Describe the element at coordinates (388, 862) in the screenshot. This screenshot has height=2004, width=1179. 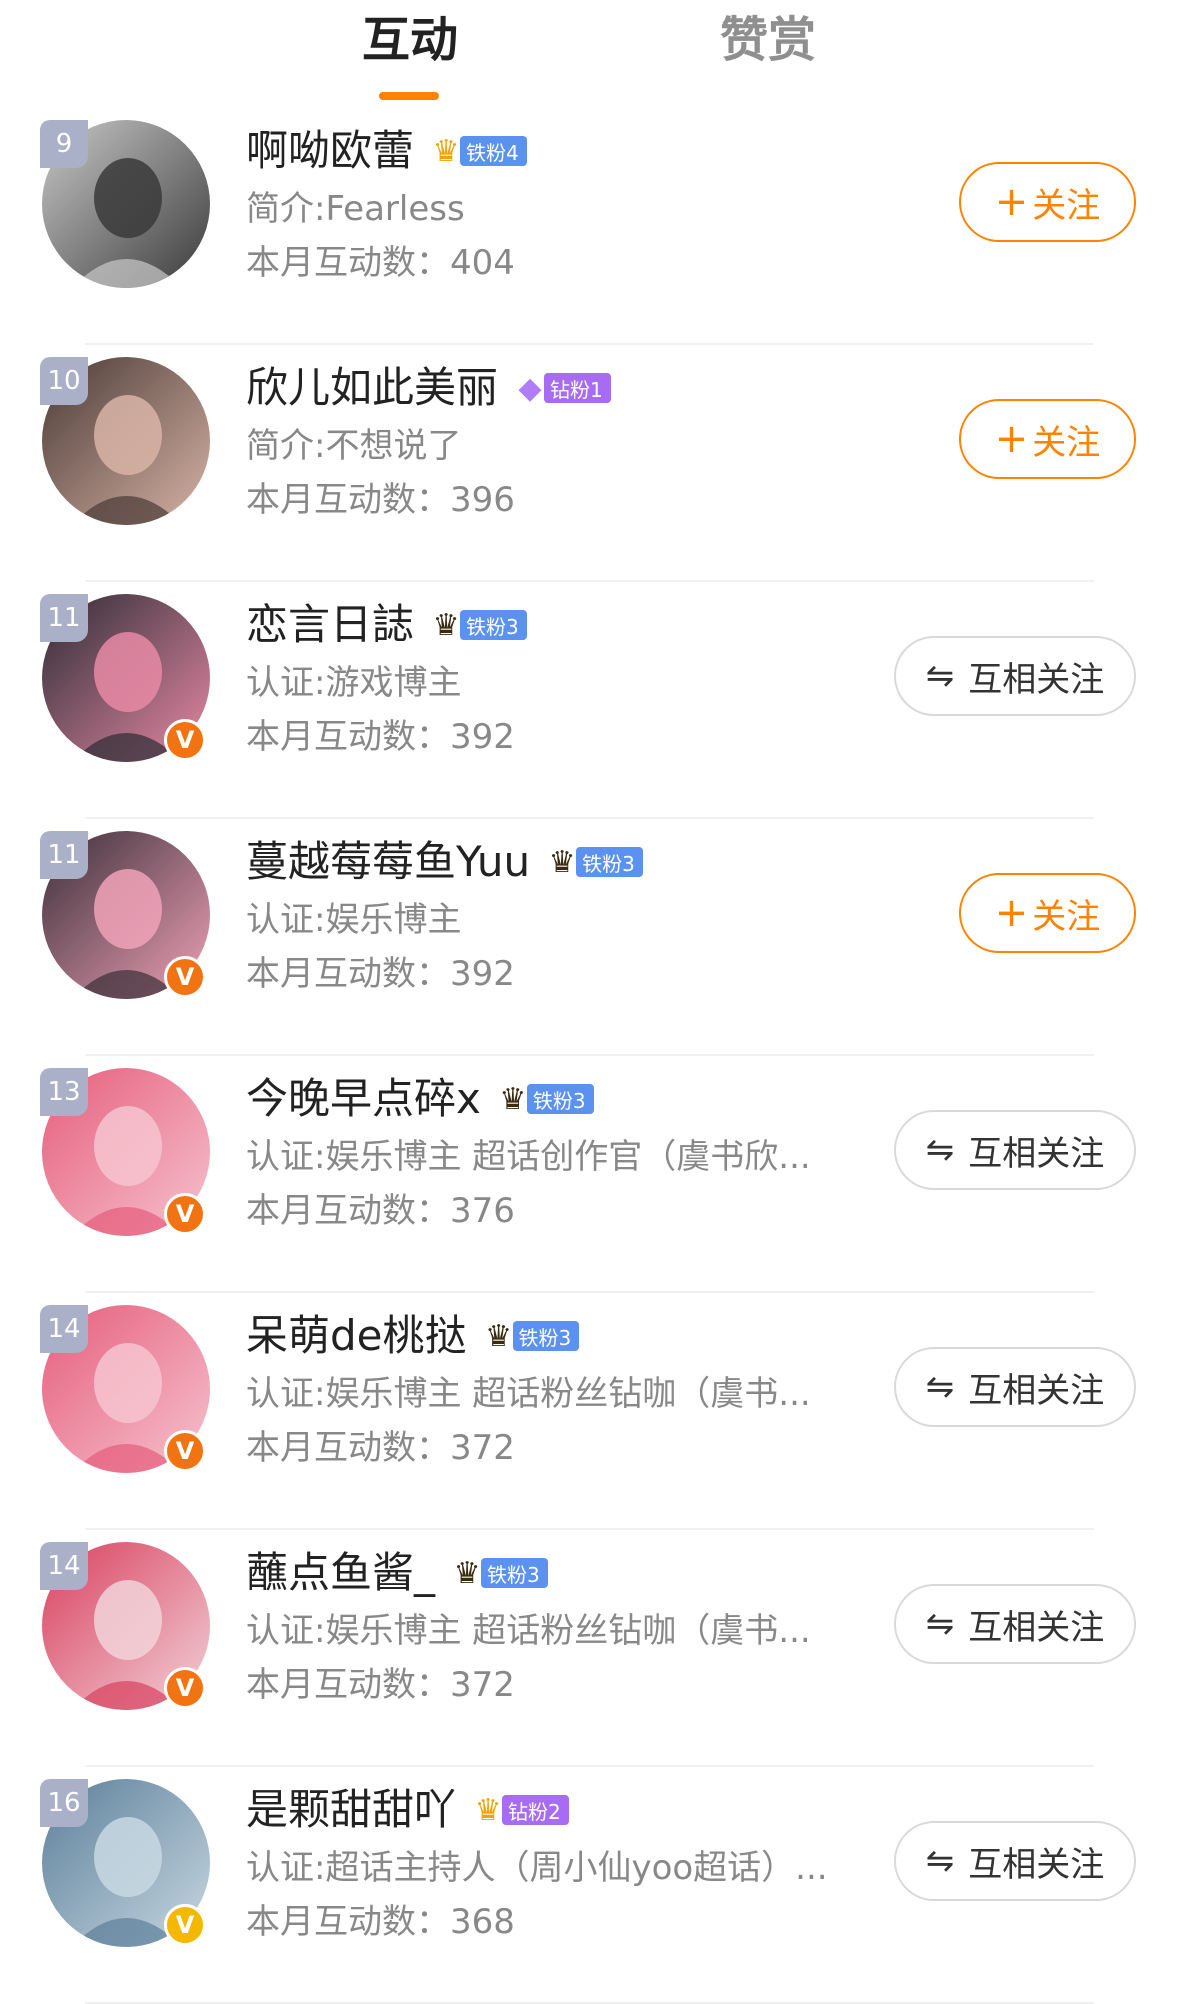
I see `user-name: 蔓越莓莓鱼Yuu` at that location.